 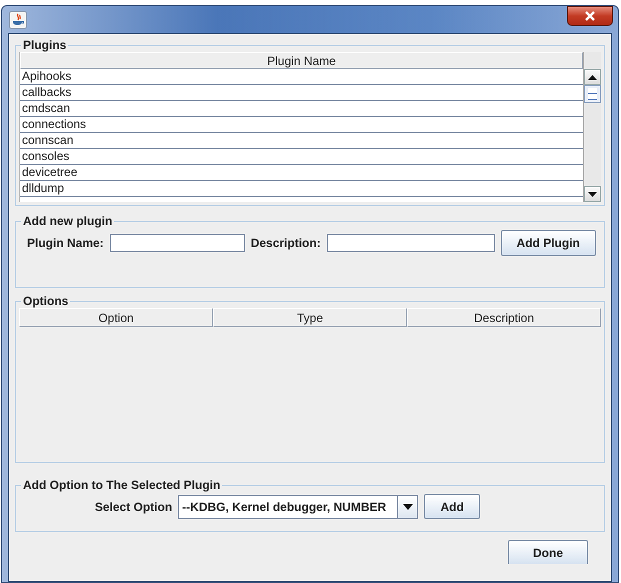 I want to click on column-header: Plugin Name, so click(x=301, y=60).